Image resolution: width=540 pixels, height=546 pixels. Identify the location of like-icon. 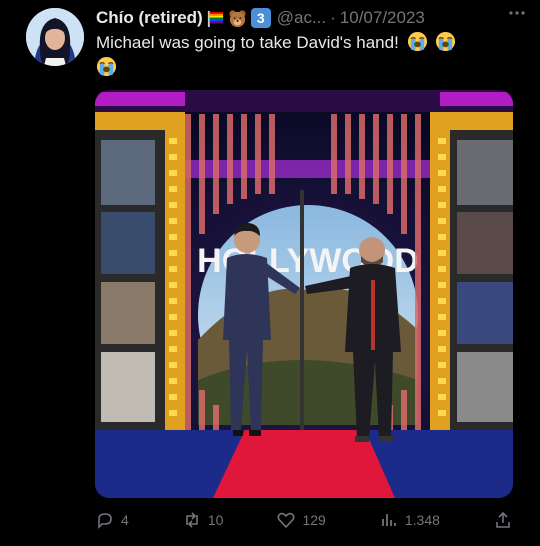
(286, 520).